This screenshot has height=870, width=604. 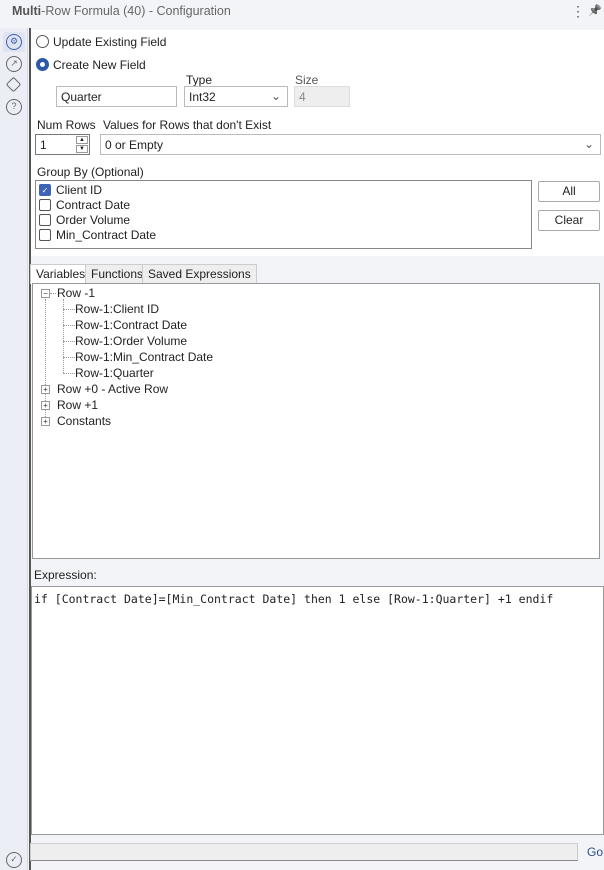 I want to click on values-label: Values for Rows that don't Exist, so click(x=187, y=125).